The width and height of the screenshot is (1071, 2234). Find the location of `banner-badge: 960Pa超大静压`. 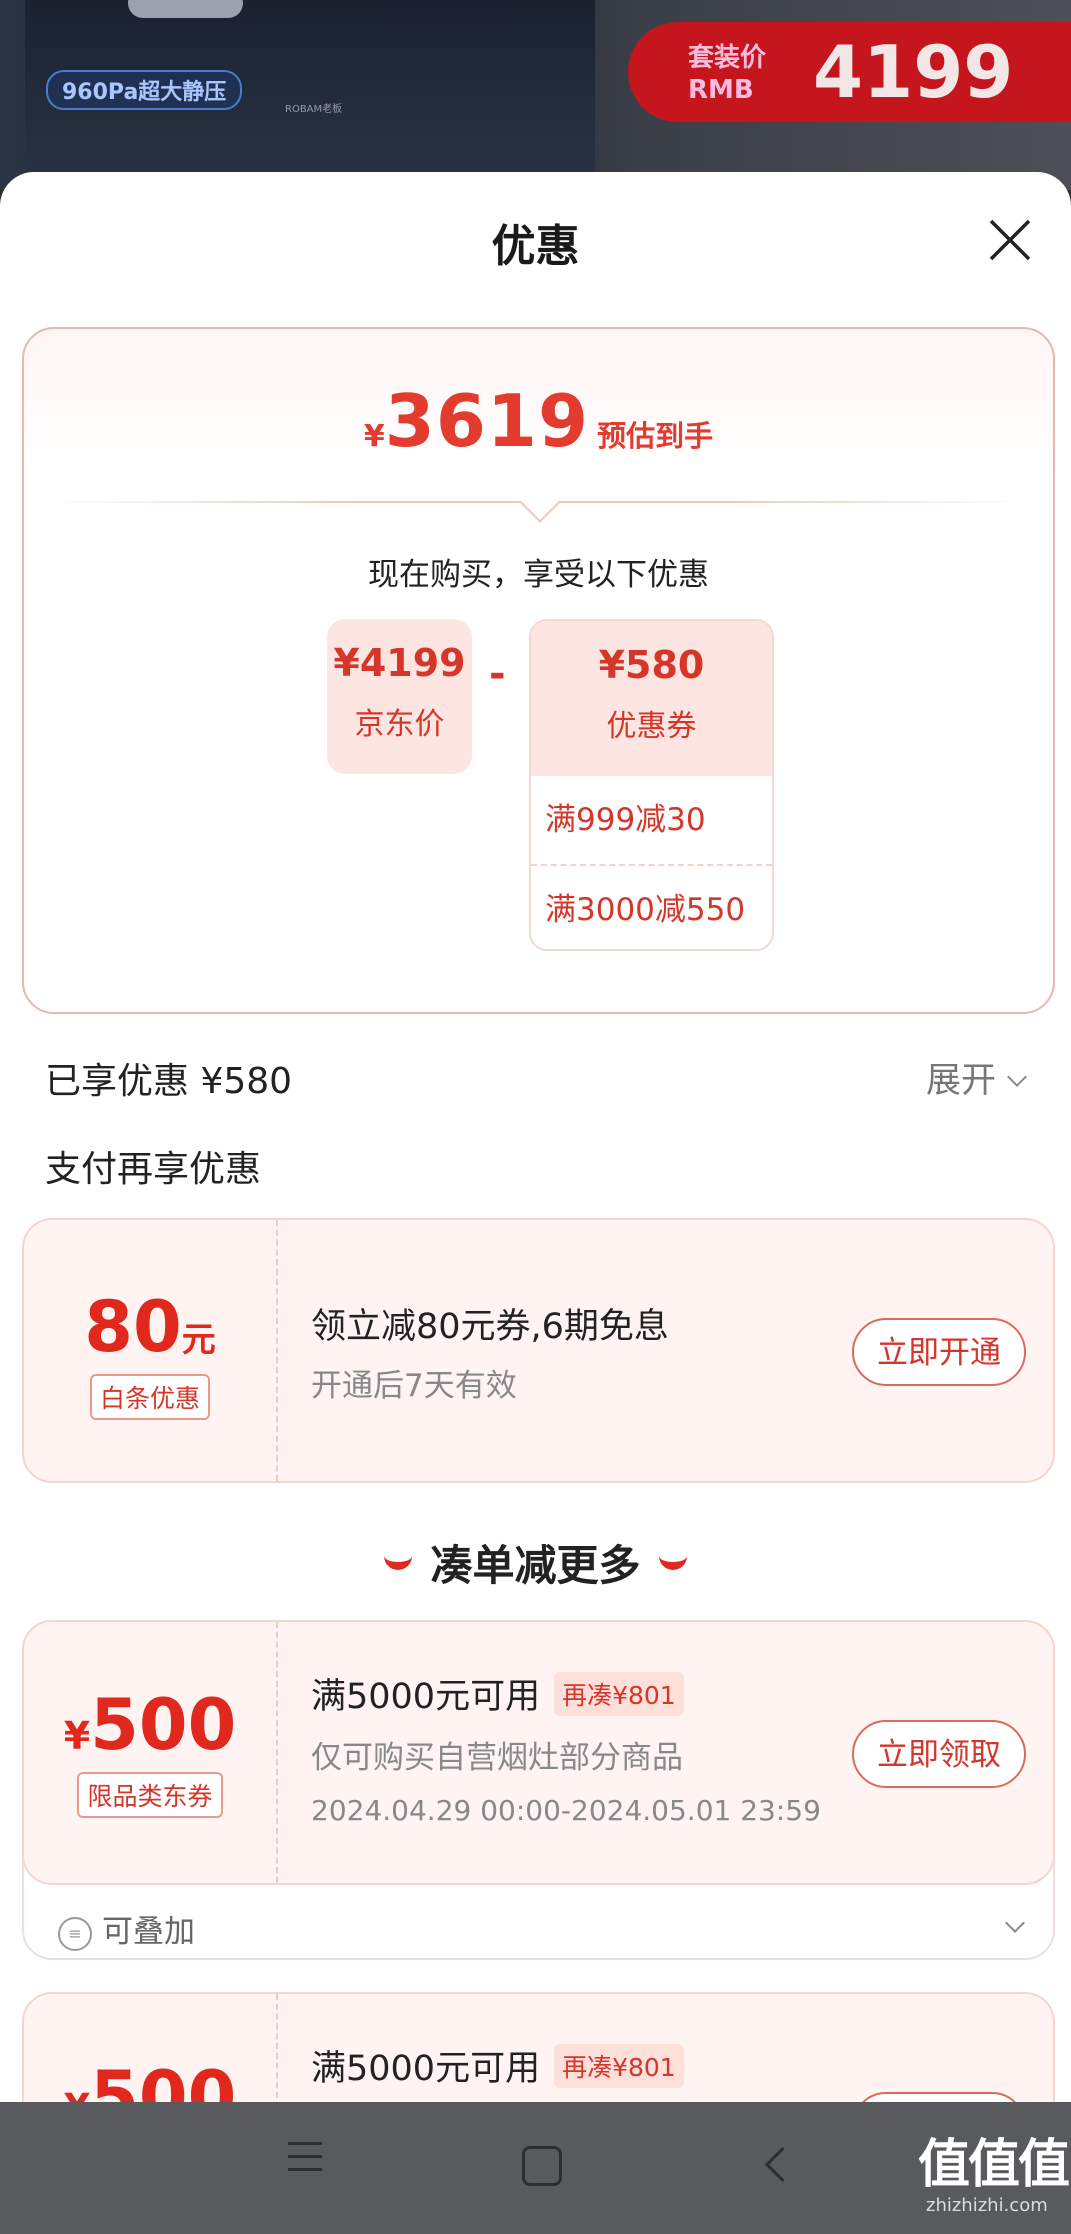

banner-badge: 960Pa超大静压 is located at coordinates (144, 90).